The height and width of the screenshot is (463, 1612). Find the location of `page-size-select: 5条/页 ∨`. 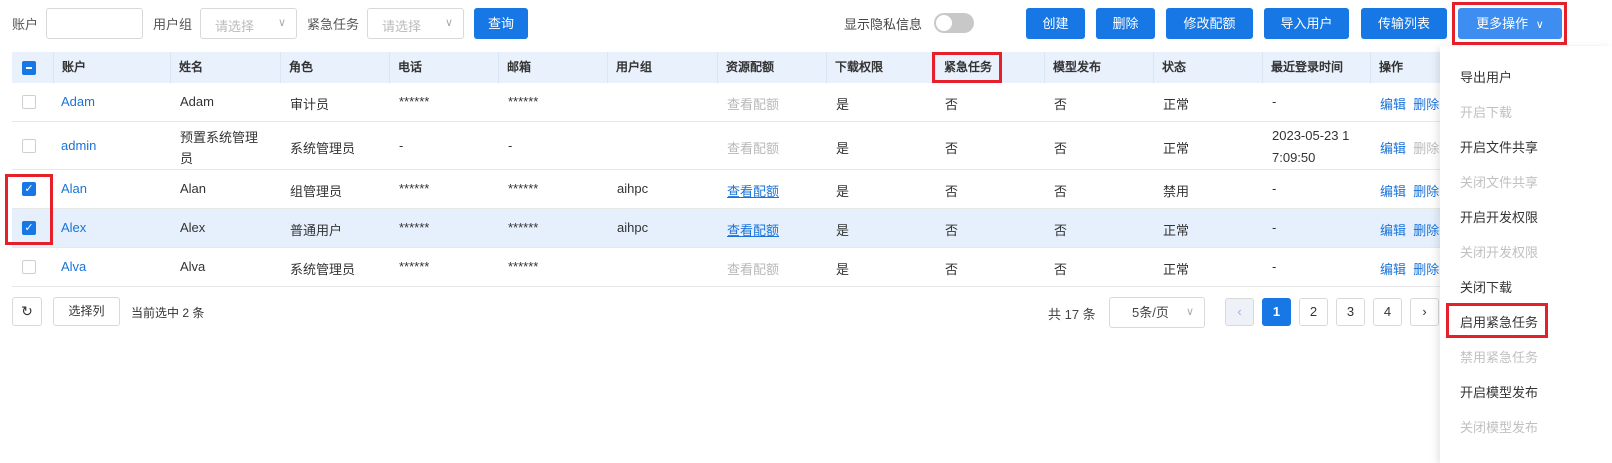

page-size-select: 5条/页 ∨ is located at coordinates (1157, 312).